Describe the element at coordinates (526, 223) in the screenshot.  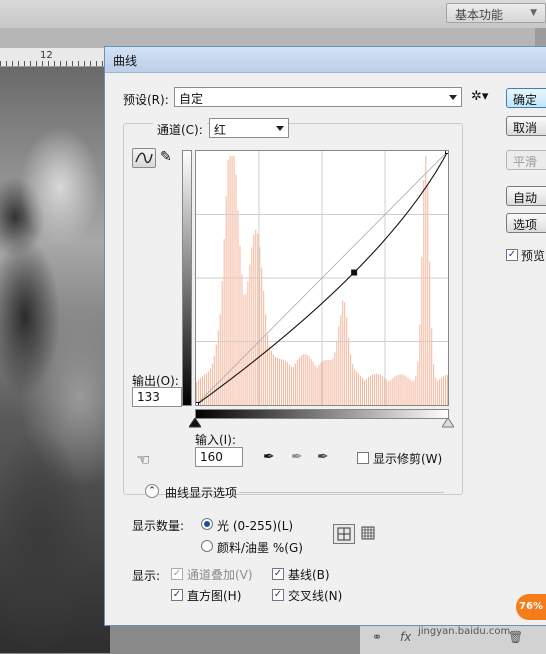
I see `options-button: 选项` at that location.